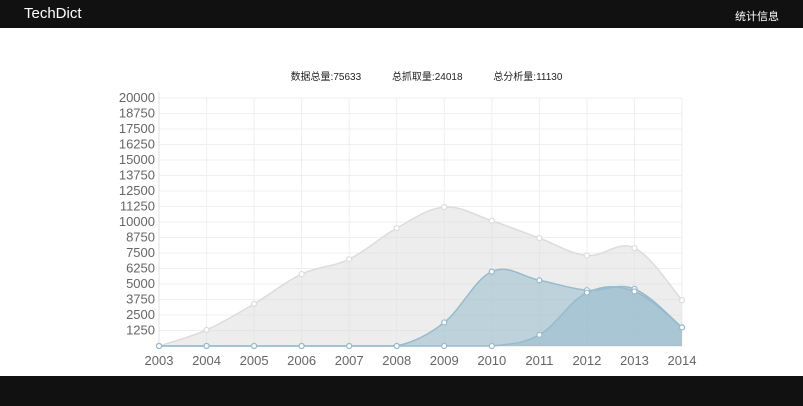 The height and width of the screenshot is (406, 803). I want to click on y-tick-label: 2500, so click(140, 314).